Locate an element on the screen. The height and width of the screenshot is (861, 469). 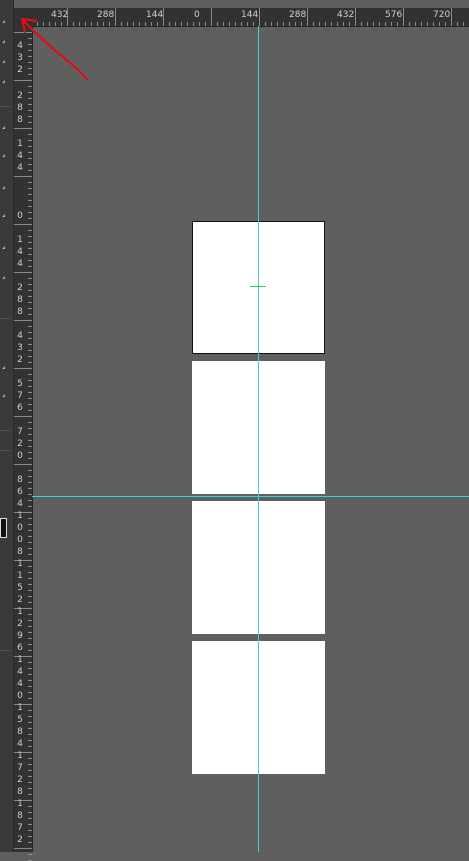
color-swatch is located at coordinates (3, 528).